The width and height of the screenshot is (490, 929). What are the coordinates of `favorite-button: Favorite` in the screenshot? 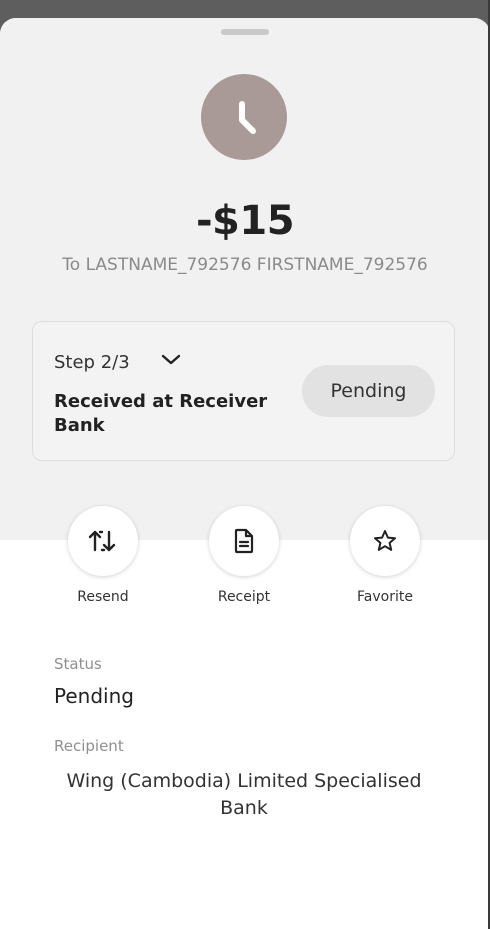 It's located at (385, 555).